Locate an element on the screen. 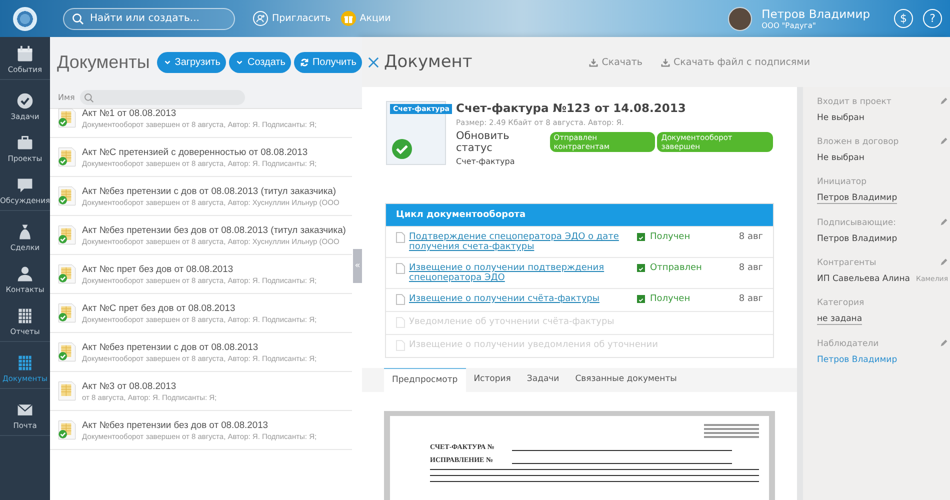 Image resolution: width=950 pixels, height=500 pixels. step-link: Извещение о получении подтверждения спецоператора ЭДО is located at coordinates (523, 273).